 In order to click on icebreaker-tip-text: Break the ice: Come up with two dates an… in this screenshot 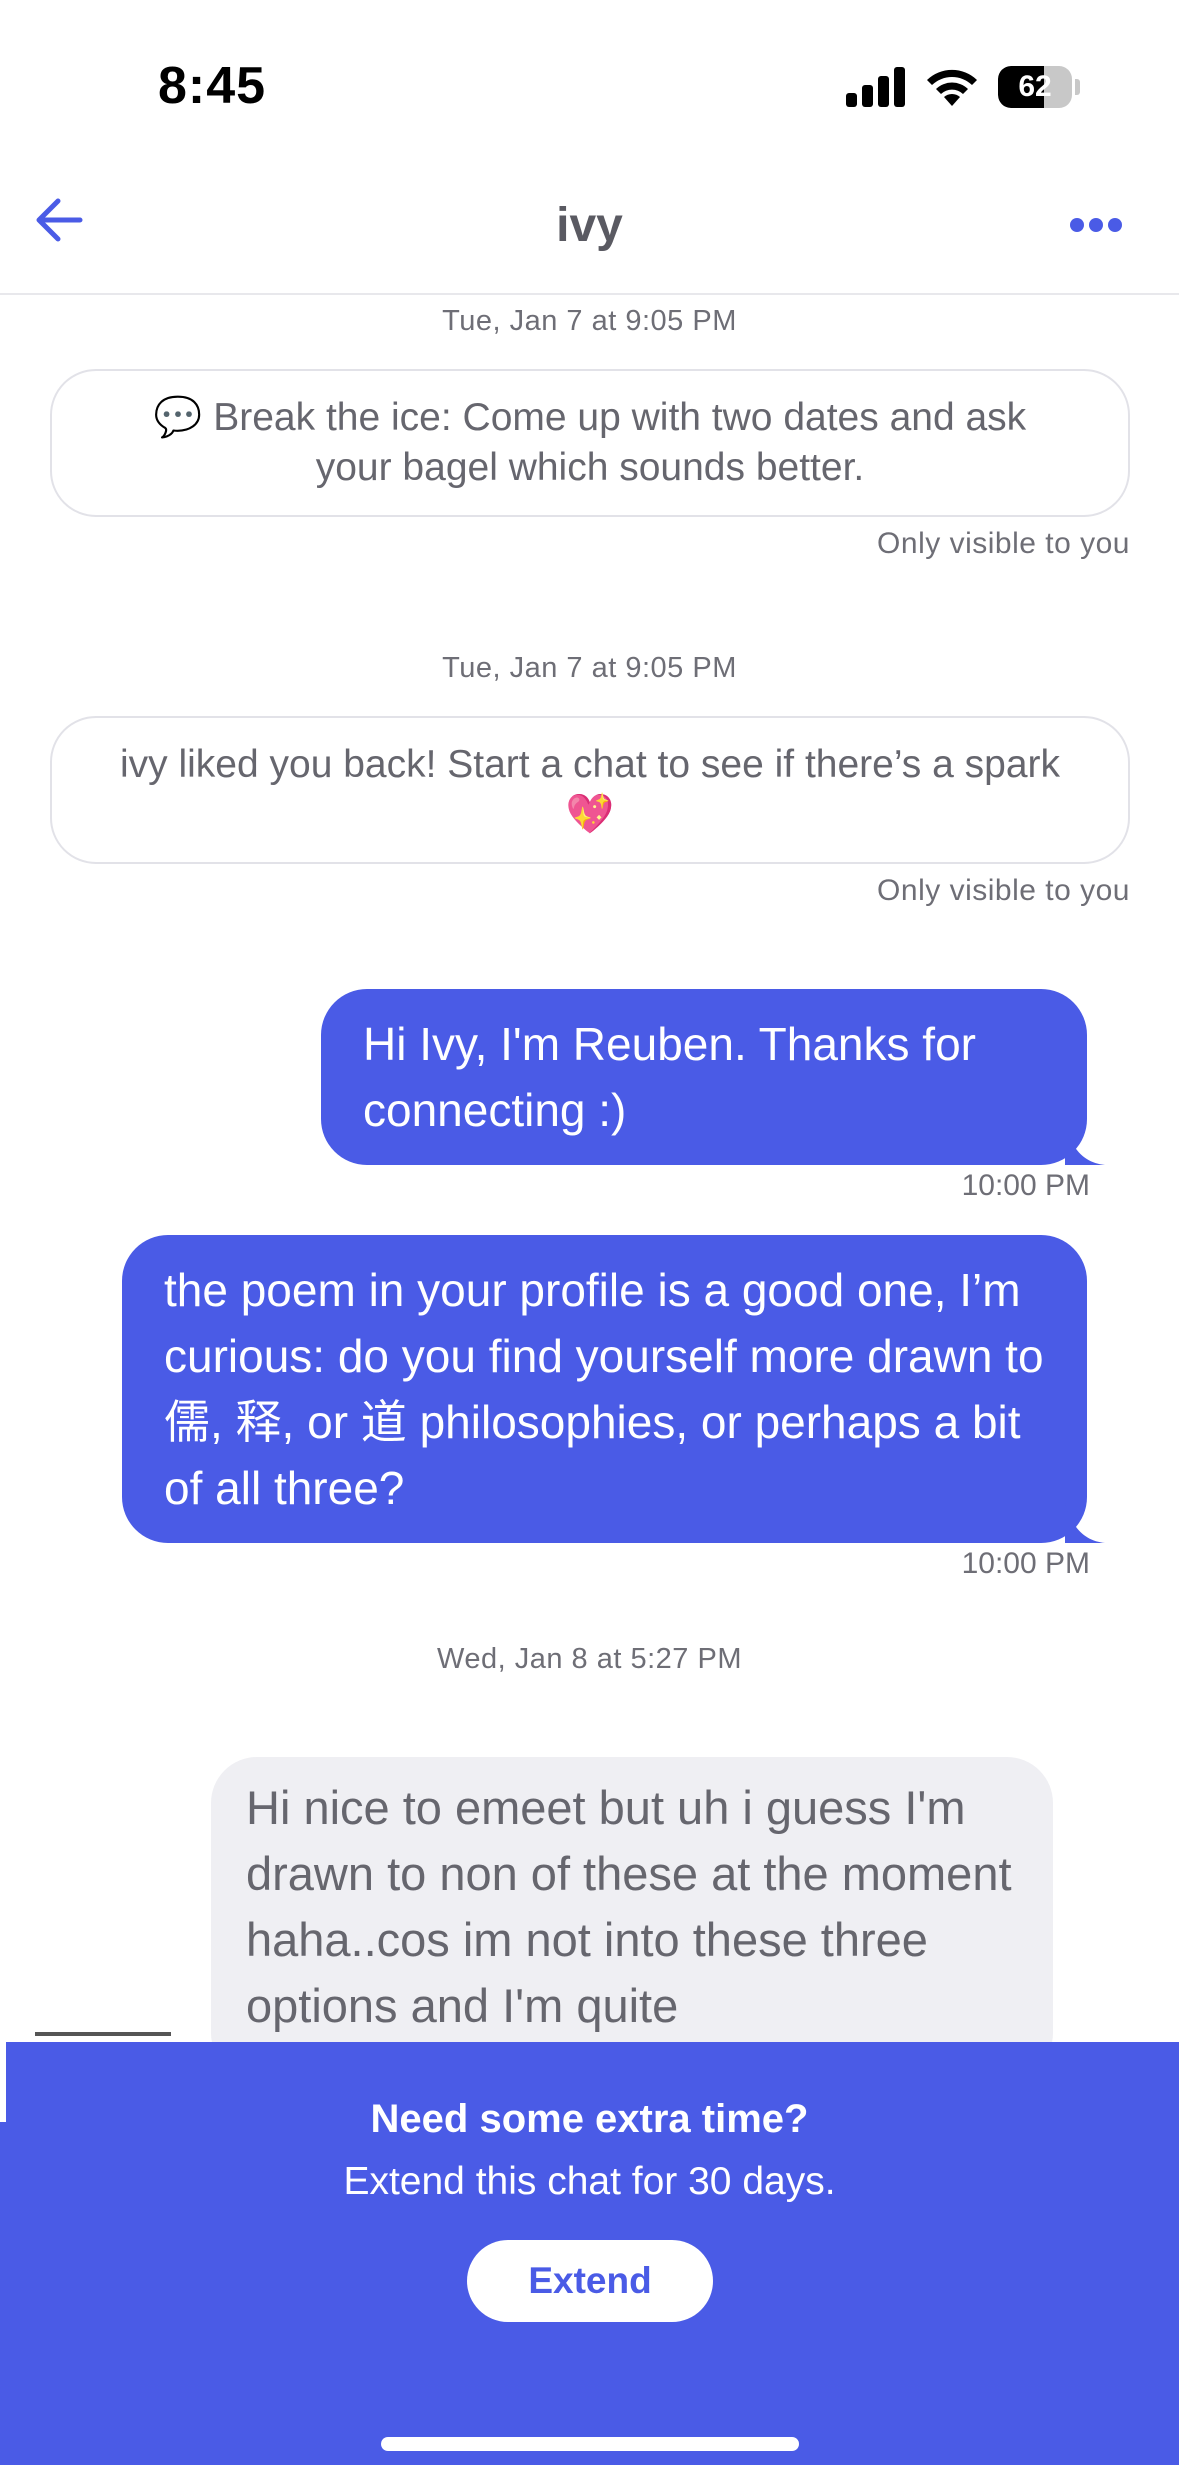, I will do `click(620, 442)`.